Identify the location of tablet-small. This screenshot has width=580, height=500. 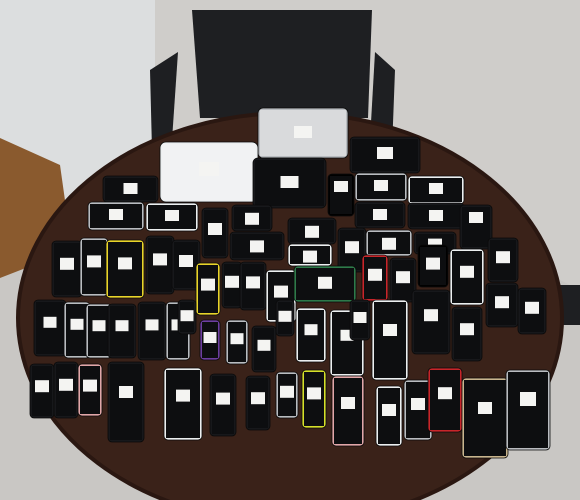
(385, 155).